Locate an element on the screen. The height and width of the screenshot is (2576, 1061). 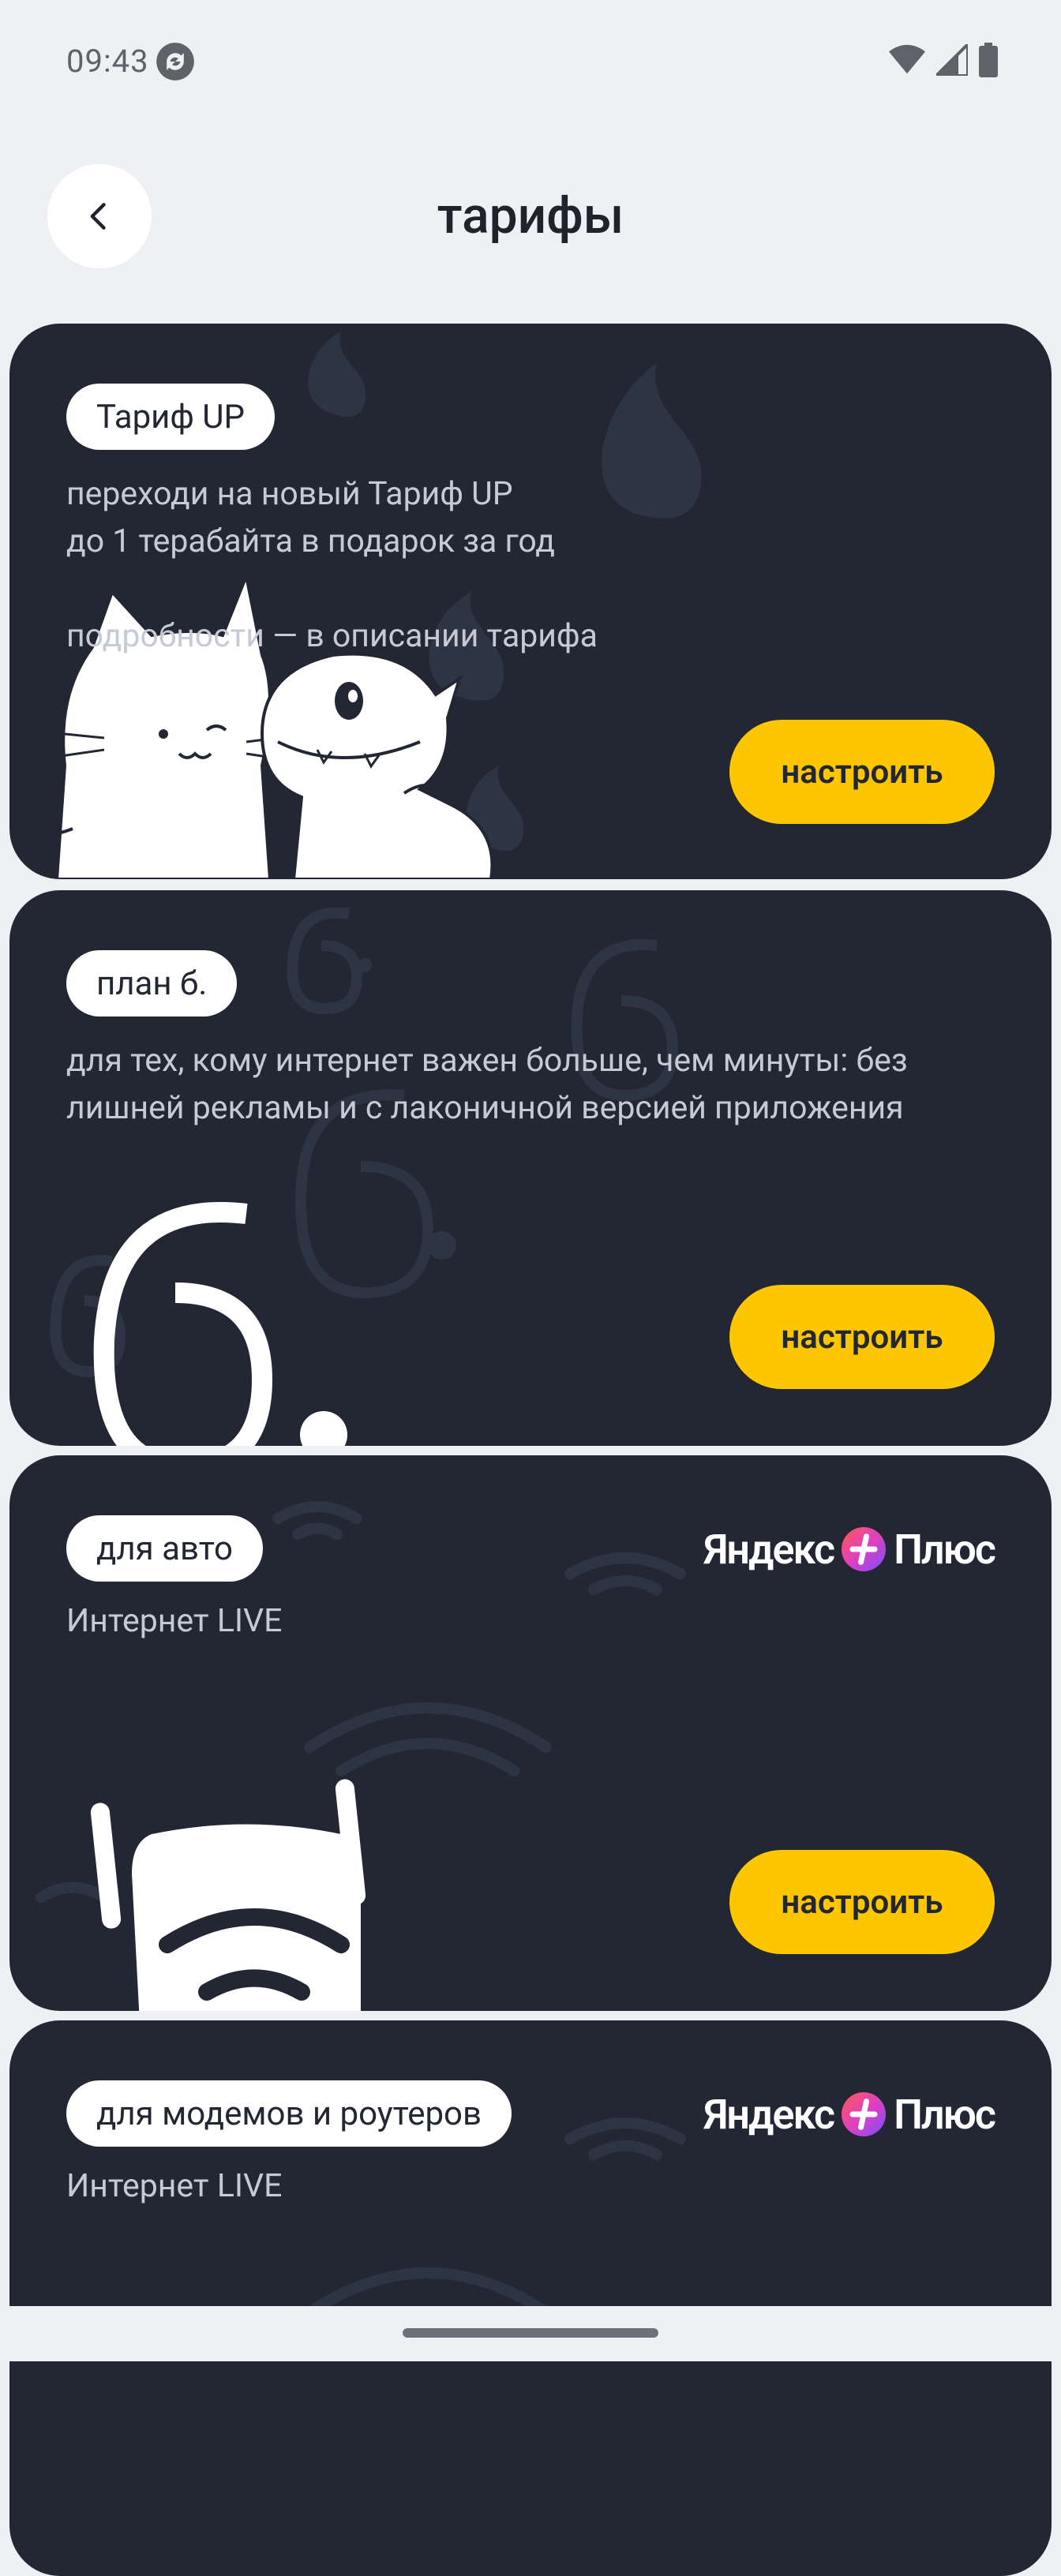
battery-icon is located at coordinates (988, 60).